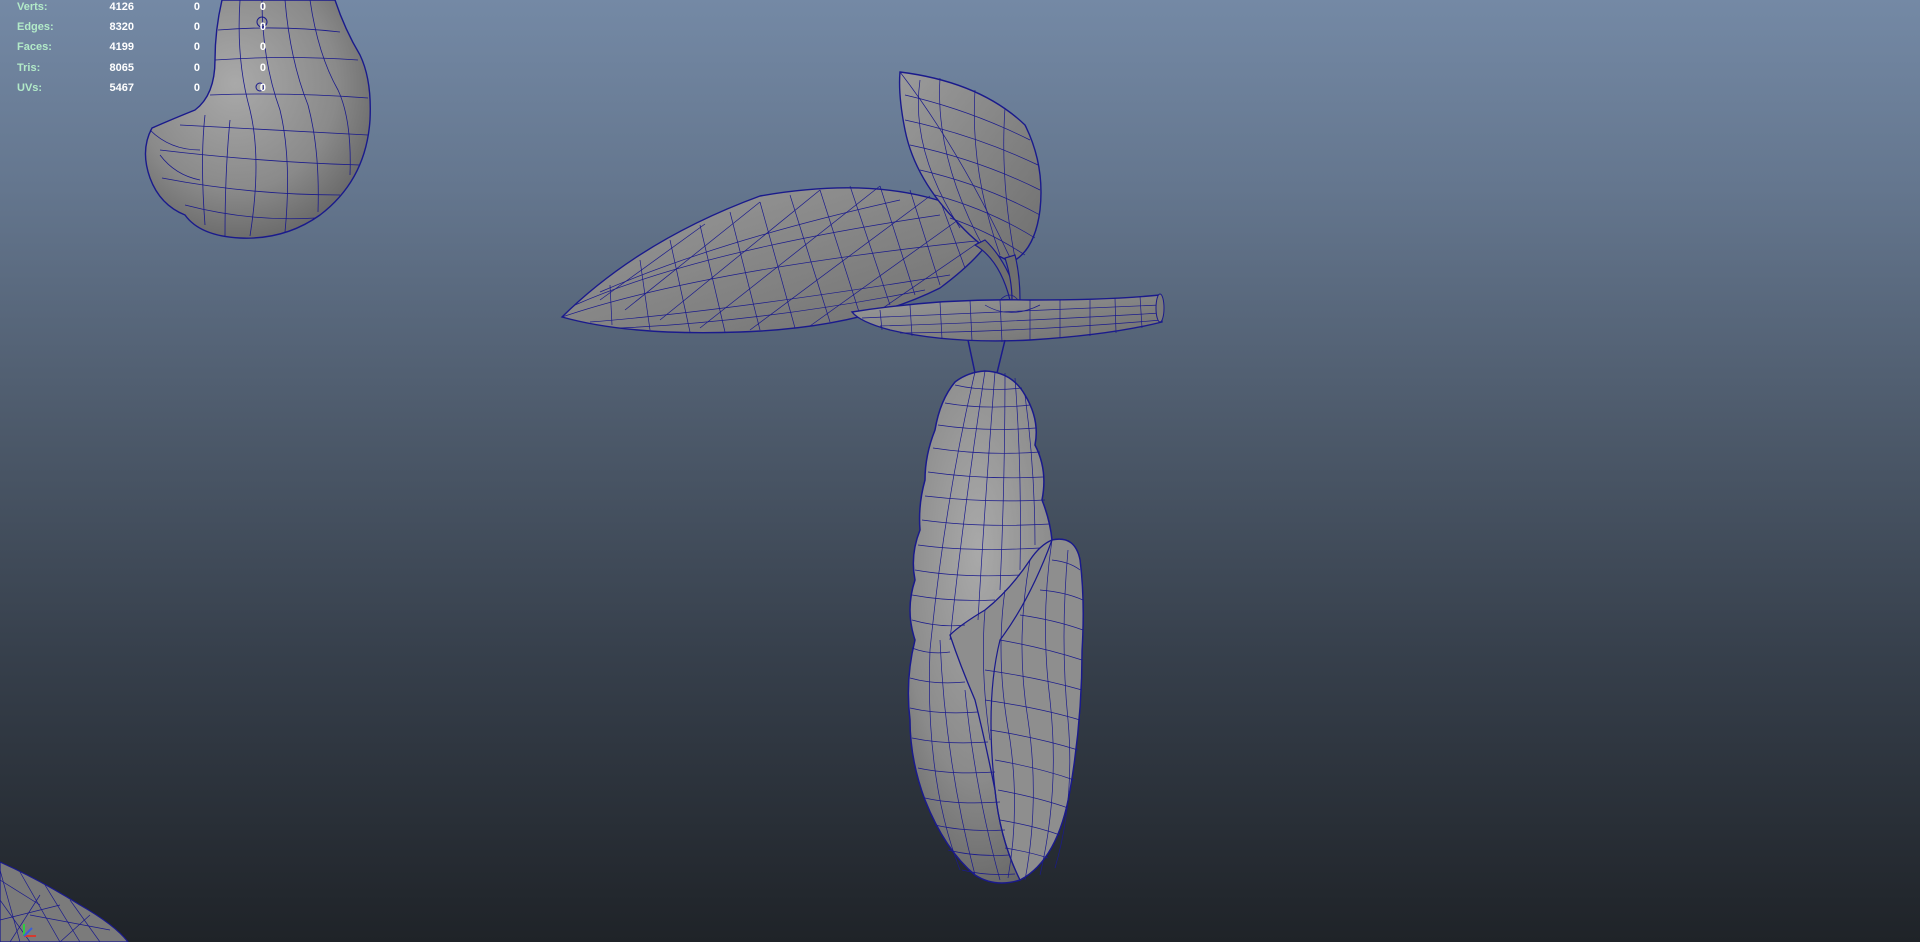 Image resolution: width=1920 pixels, height=942 pixels. What do you see at coordinates (995, 627) in the screenshot?
I see `chrysalis` at bounding box center [995, 627].